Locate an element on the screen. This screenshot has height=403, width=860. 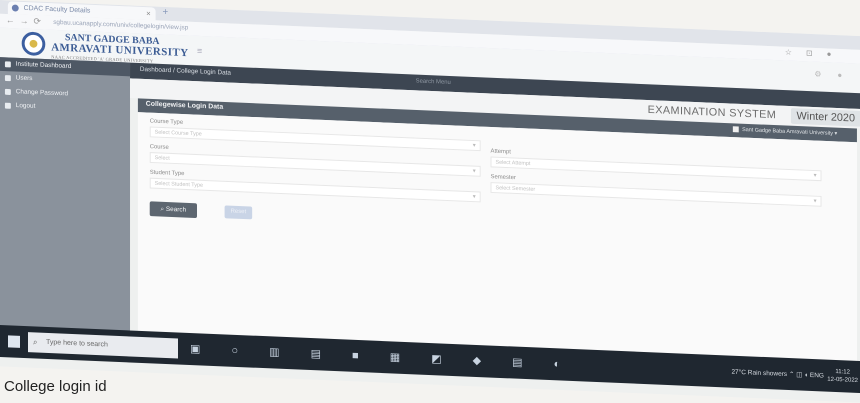
windows-start-icon is located at coordinates (14, 341).